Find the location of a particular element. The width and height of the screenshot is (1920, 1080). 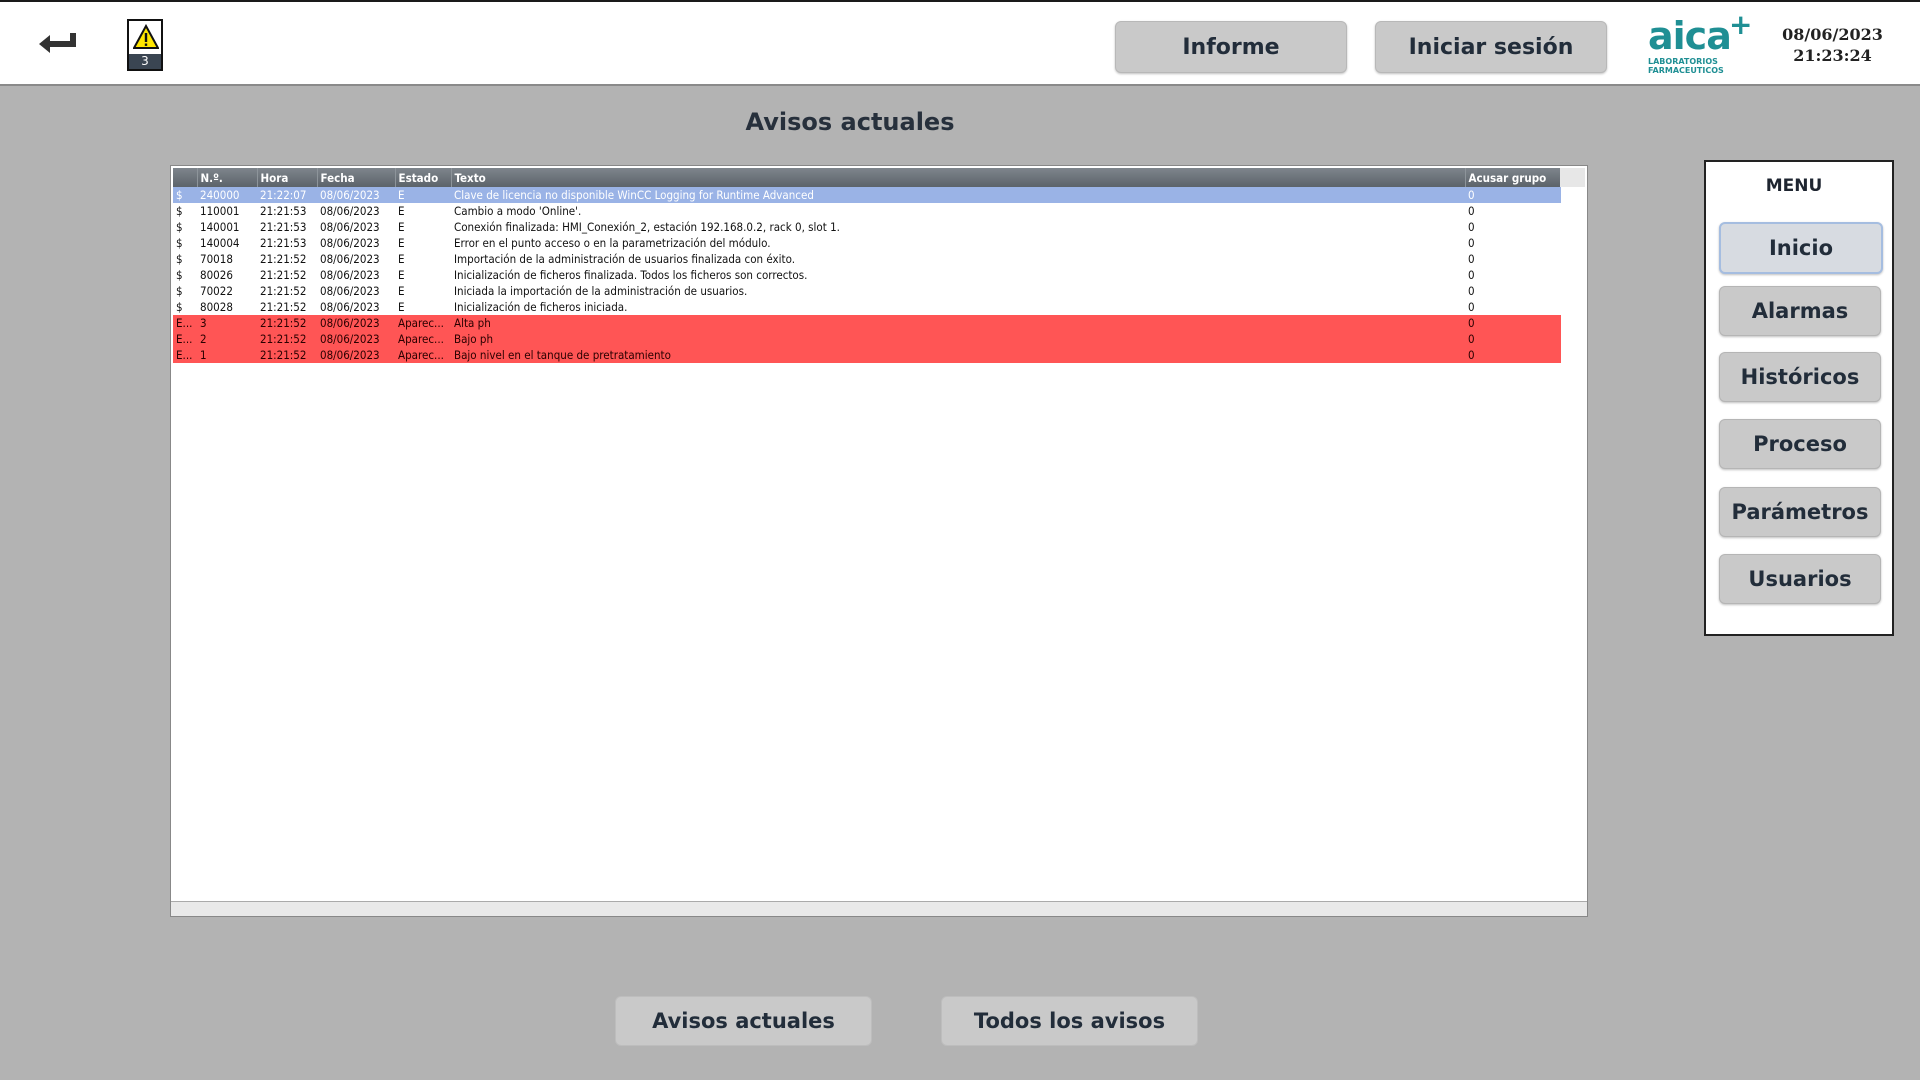

cell-number: 240000 is located at coordinates (227, 195).